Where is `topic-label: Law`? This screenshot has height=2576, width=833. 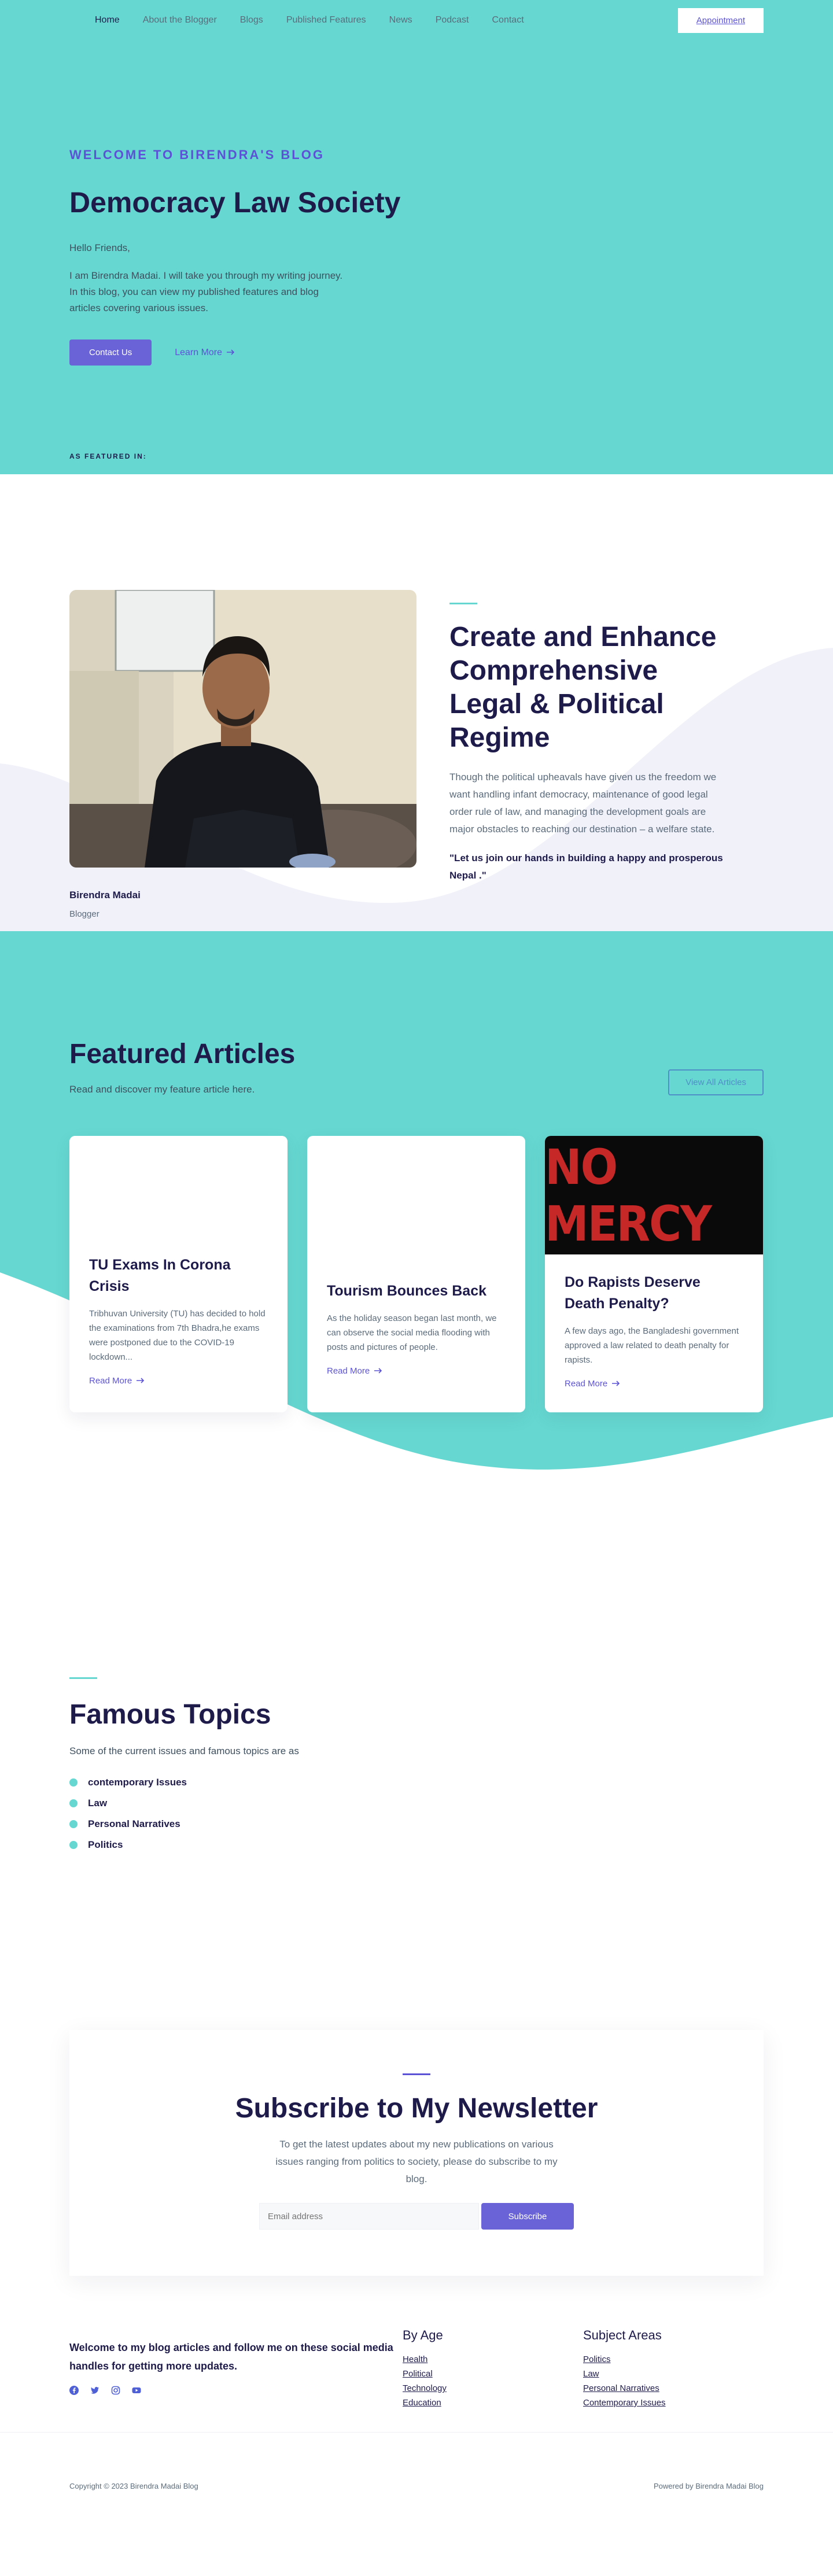 topic-label: Law is located at coordinates (98, 1803).